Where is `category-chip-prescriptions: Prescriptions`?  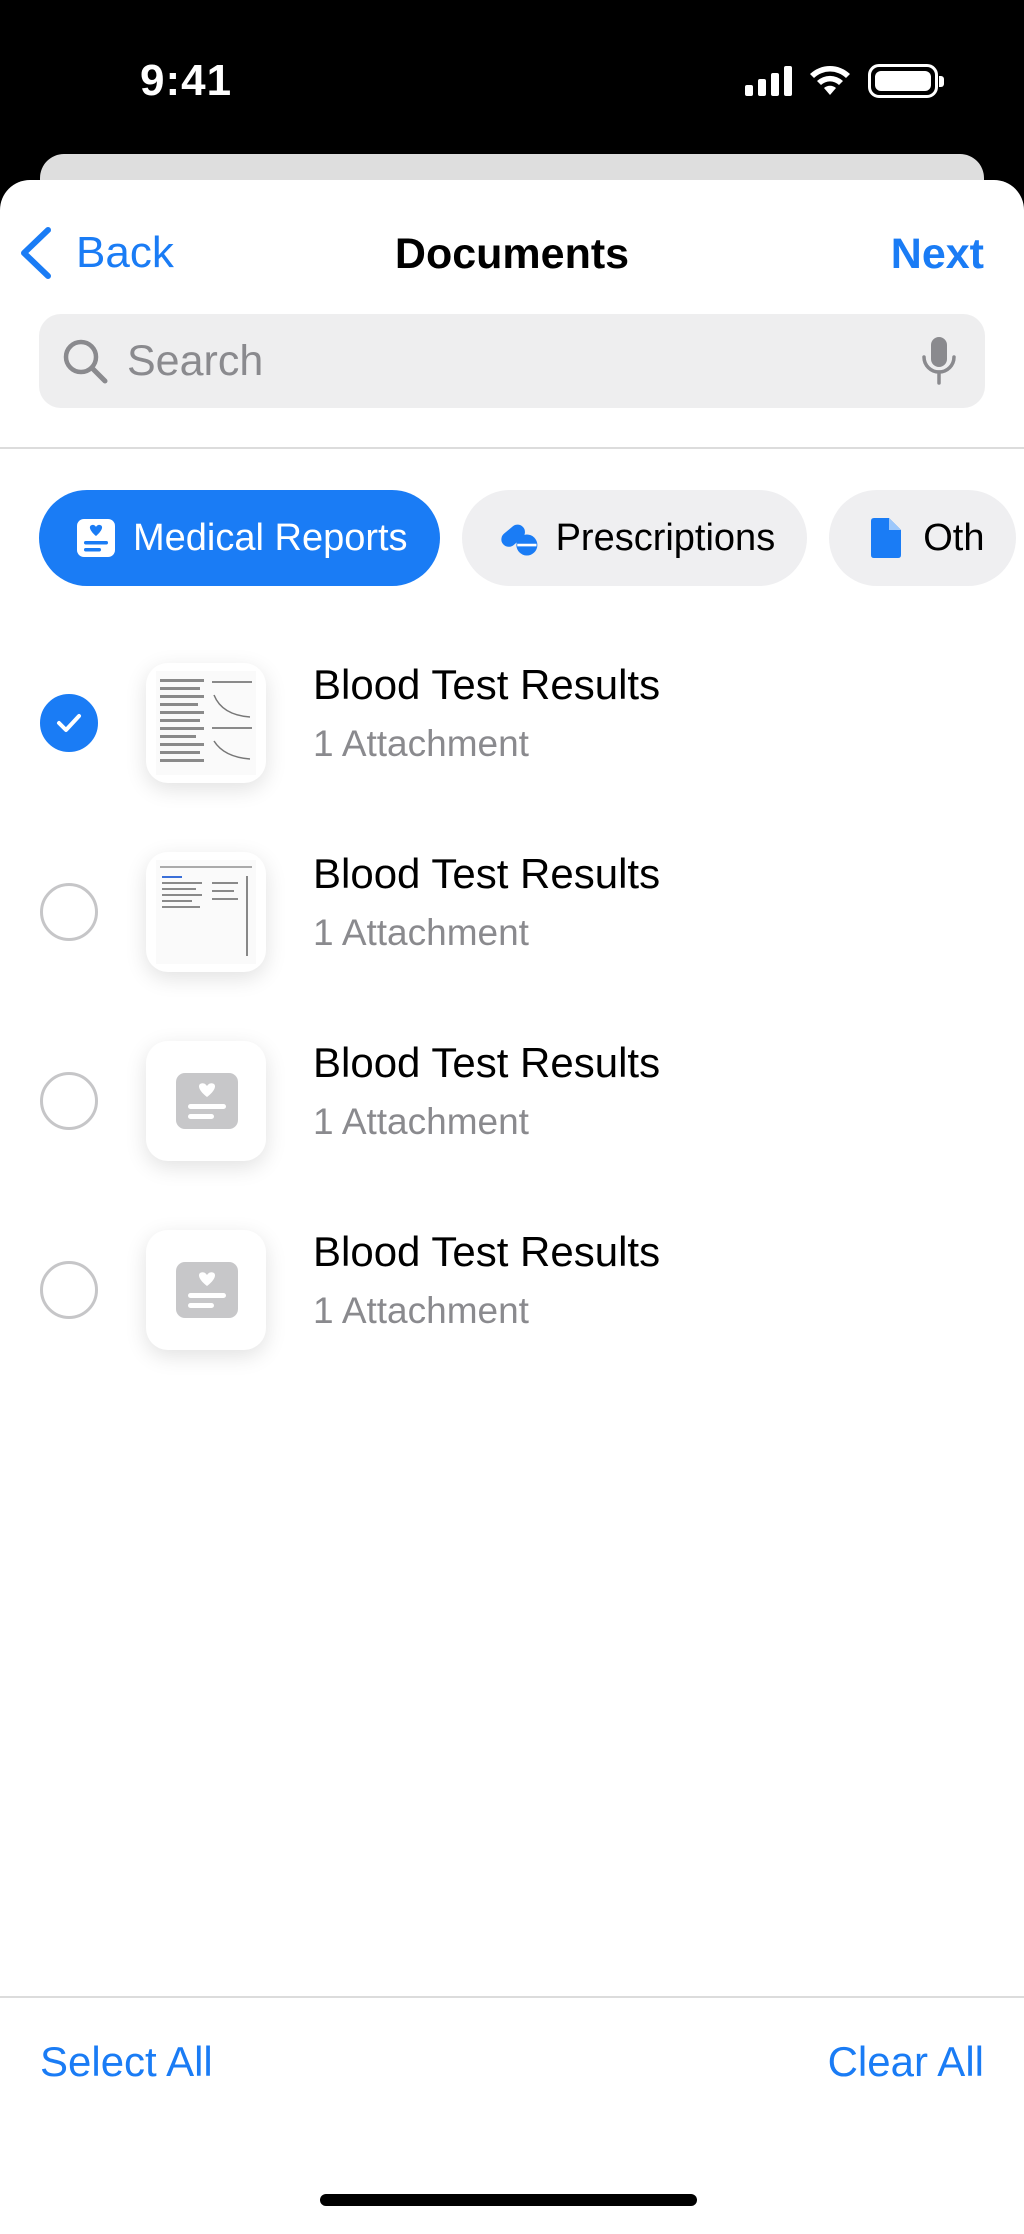 category-chip-prescriptions: Prescriptions is located at coordinates (634, 538).